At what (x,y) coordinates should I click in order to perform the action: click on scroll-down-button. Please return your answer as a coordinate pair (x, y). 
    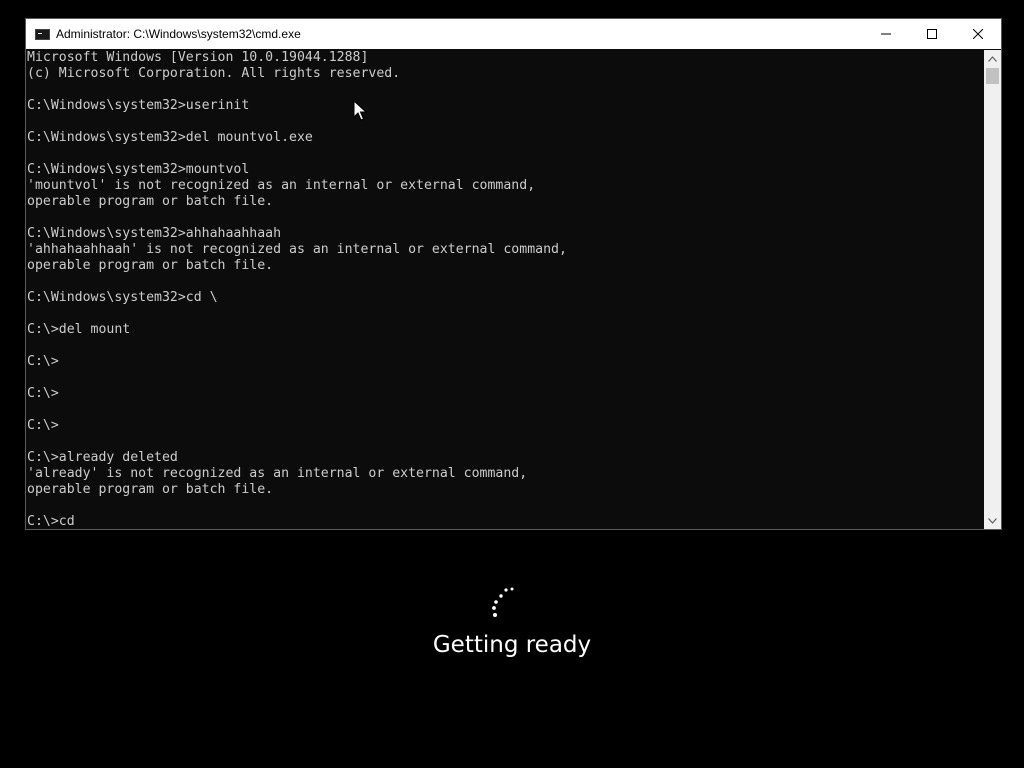
    Looking at the image, I should click on (992, 520).